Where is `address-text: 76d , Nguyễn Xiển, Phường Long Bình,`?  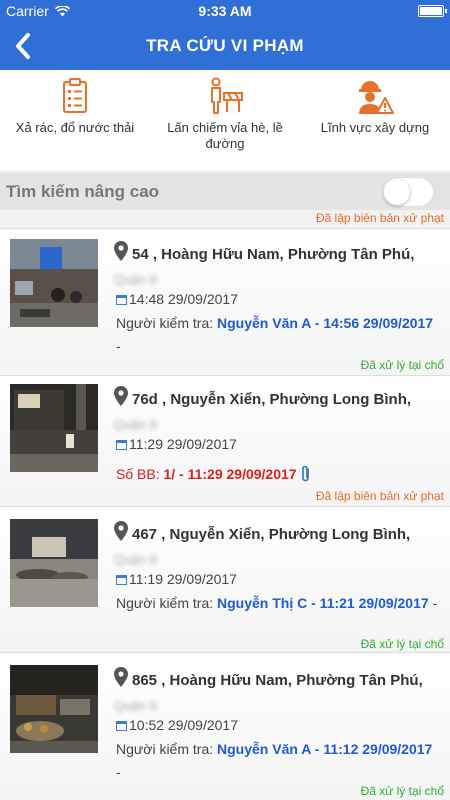
address-text: 76d , Nguyễn Xiển, Phường Long Bình, is located at coordinates (272, 399).